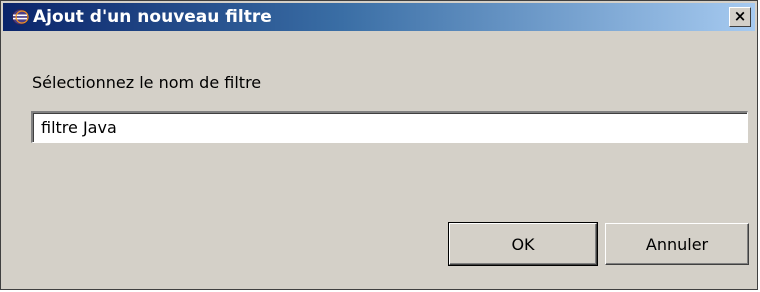 Image resolution: width=760 pixels, height=292 pixels. What do you see at coordinates (677, 244) in the screenshot?
I see `cancel-button: Annuler` at bounding box center [677, 244].